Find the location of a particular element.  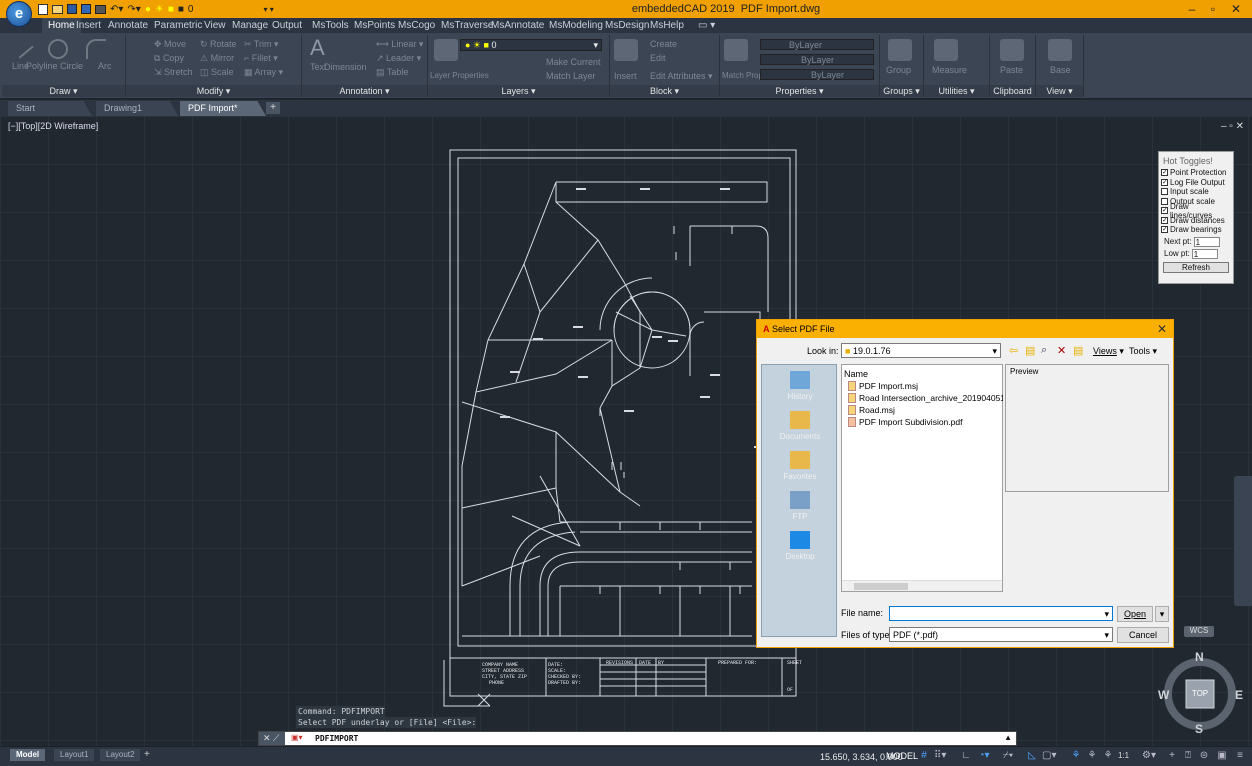

grid-icon: # is located at coordinates (924, 756).